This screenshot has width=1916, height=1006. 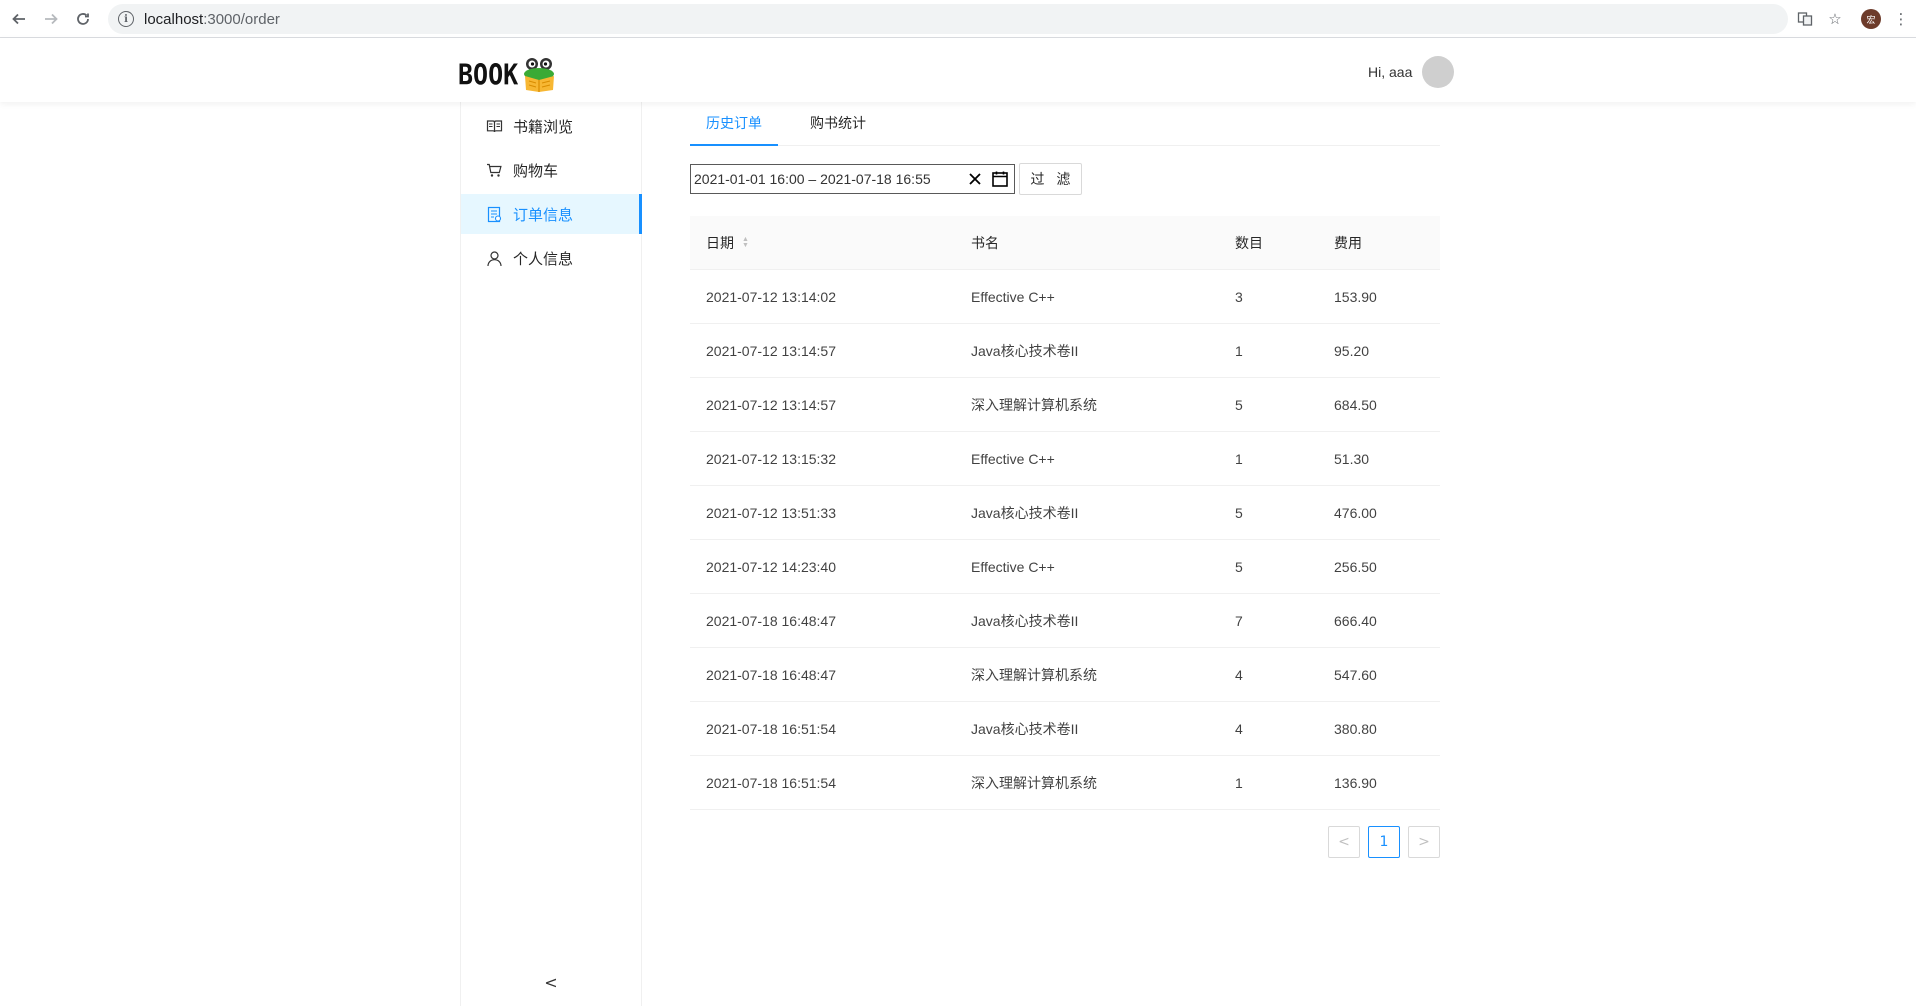 I want to click on table-header: 日期 ▲ ▼ 书名 数目 费用, so click(x=1065, y=243).